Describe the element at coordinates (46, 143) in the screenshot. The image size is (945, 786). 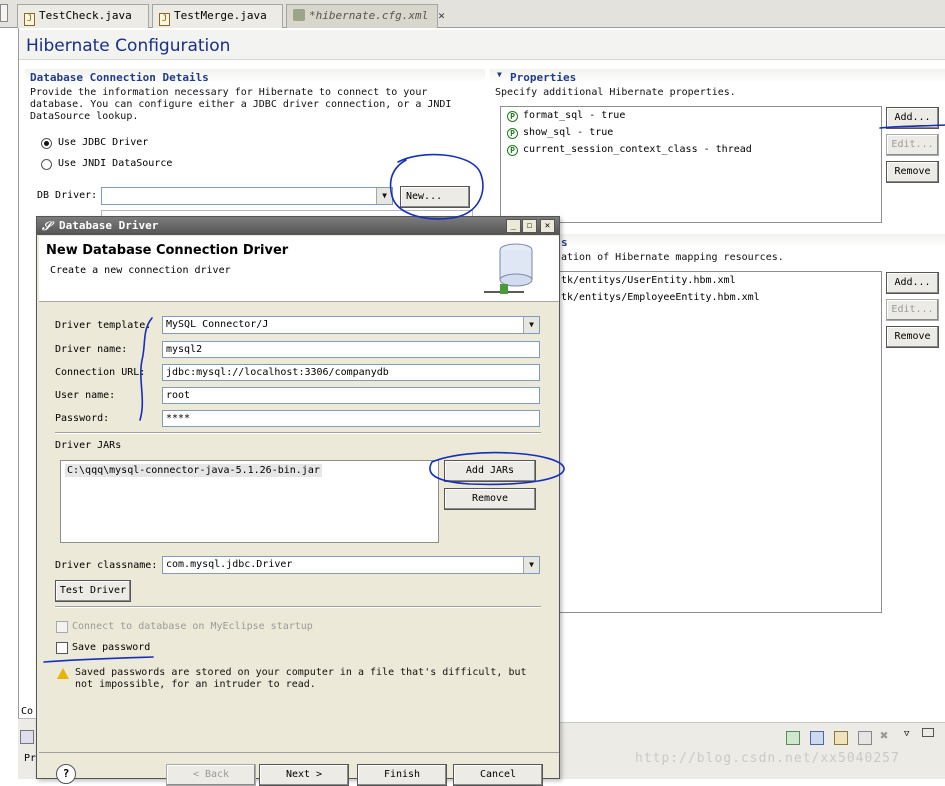
I see `radio-jdbc` at that location.